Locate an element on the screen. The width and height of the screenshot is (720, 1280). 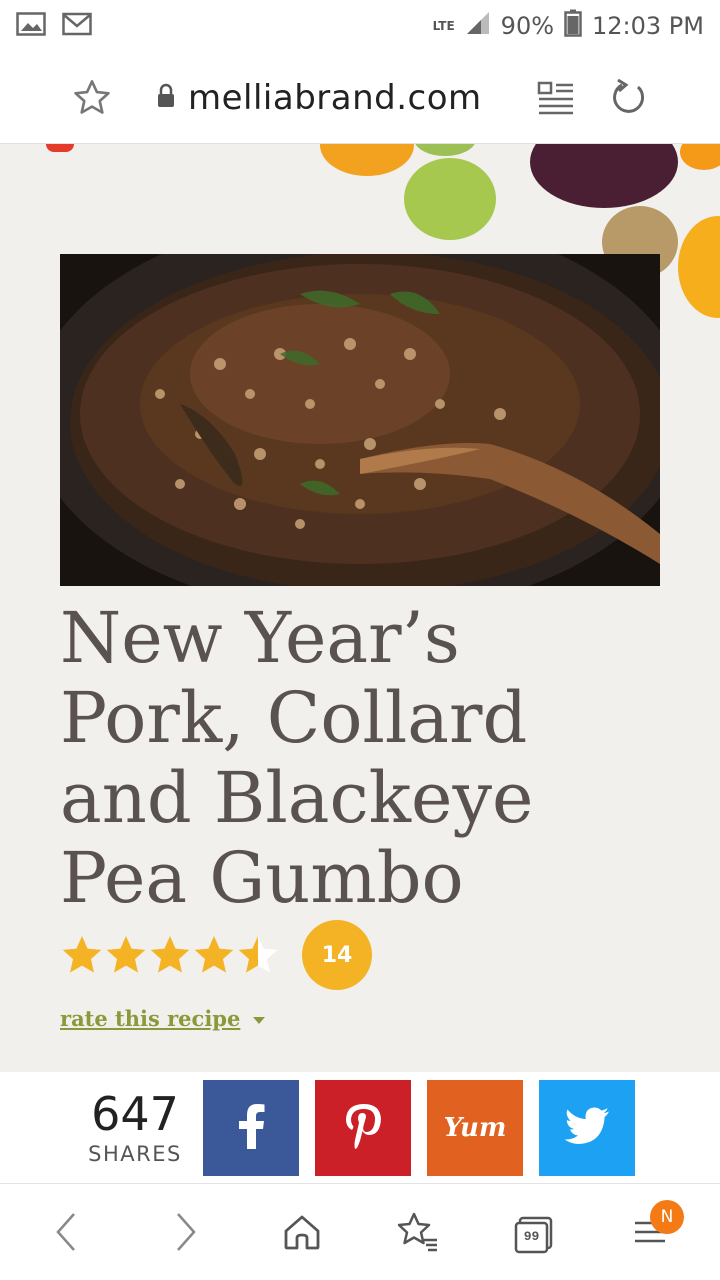
yummly-share-button: Yum is located at coordinates (475, 1128).